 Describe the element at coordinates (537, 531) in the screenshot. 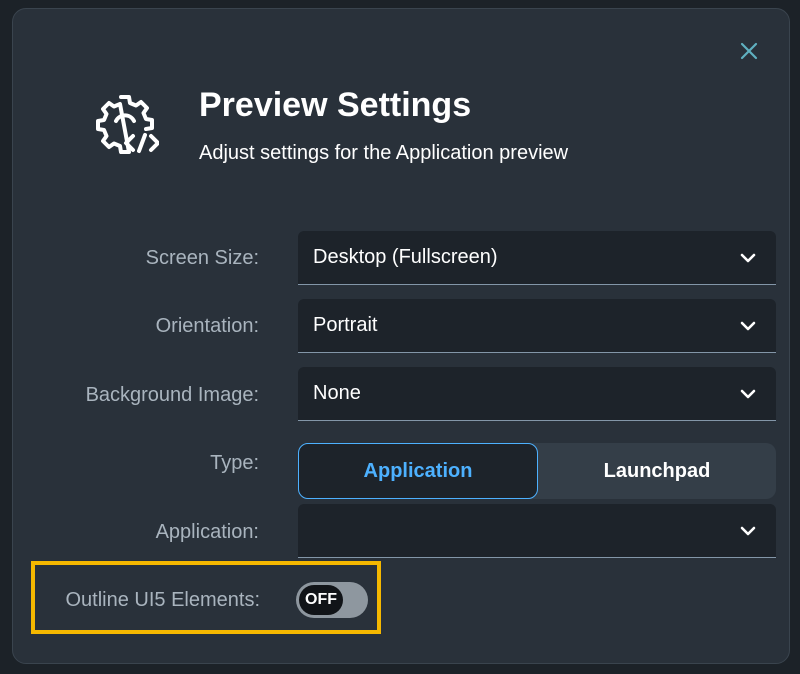

I see `application-select` at that location.